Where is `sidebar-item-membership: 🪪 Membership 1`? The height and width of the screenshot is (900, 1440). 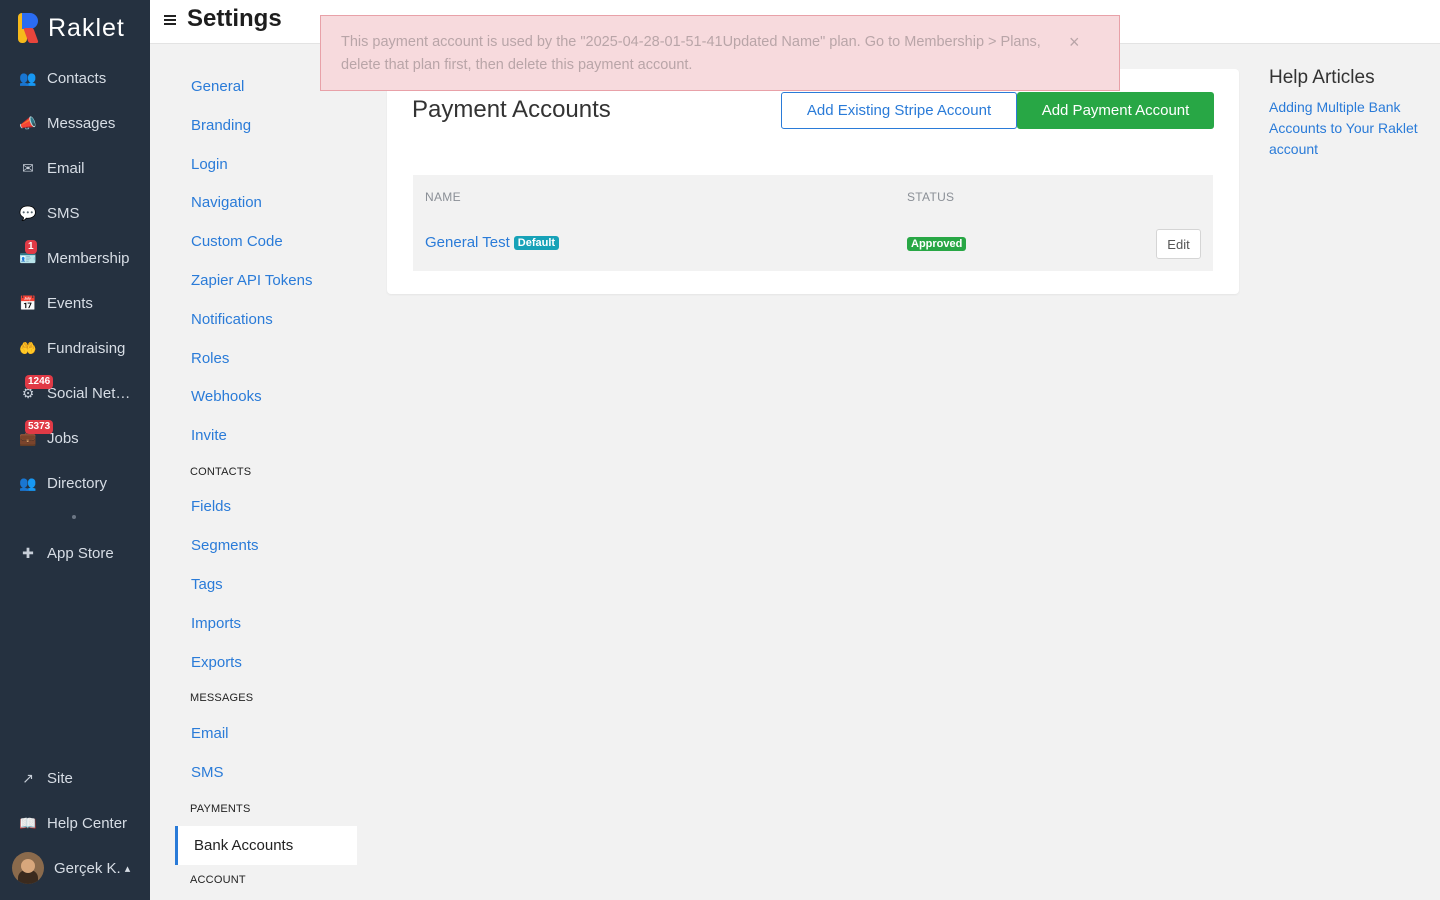 sidebar-item-membership: 🪪 Membership 1 is located at coordinates (75, 258).